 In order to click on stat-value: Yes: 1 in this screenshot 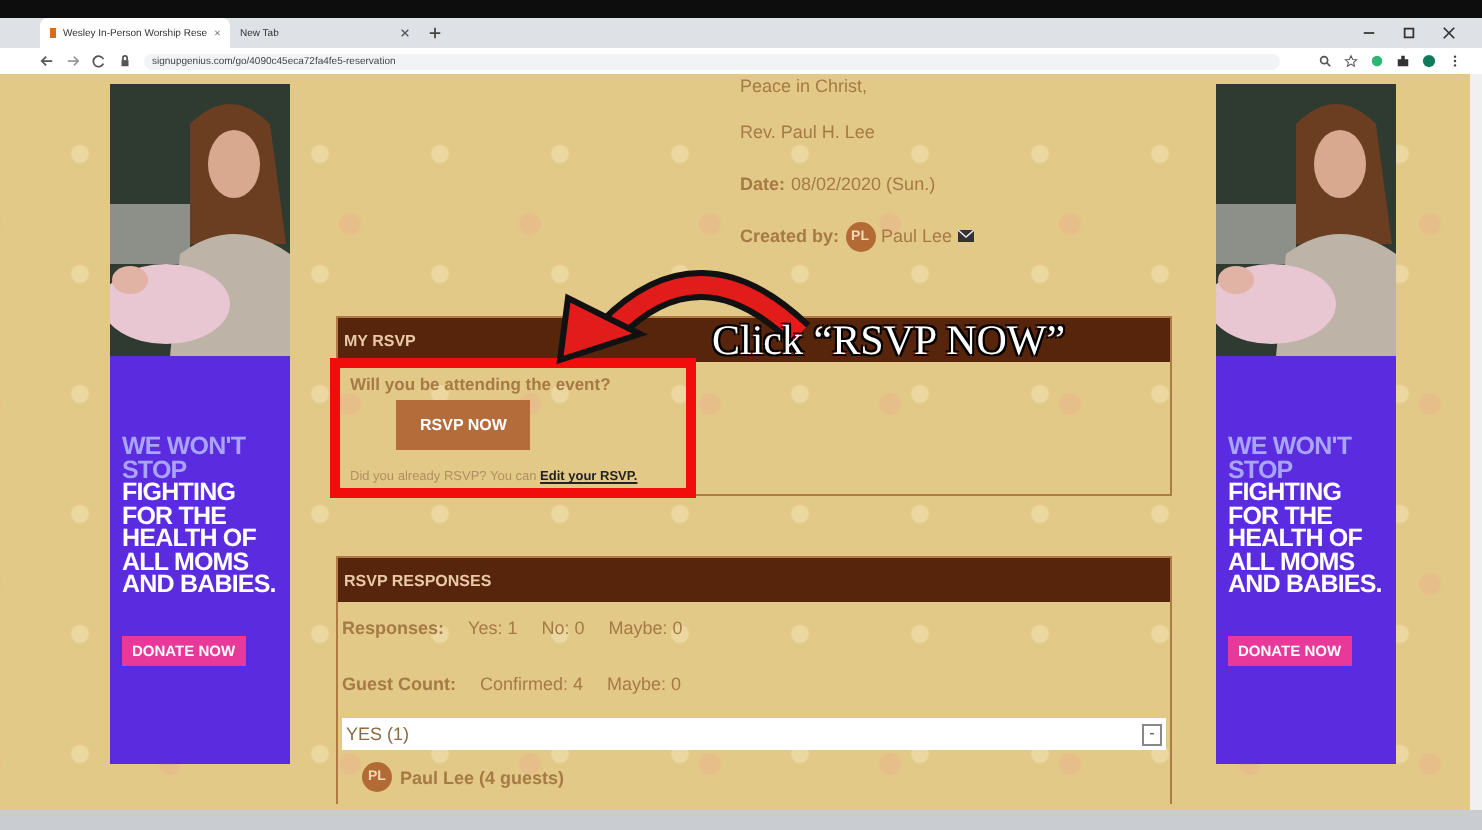, I will do `click(493, 628)`.